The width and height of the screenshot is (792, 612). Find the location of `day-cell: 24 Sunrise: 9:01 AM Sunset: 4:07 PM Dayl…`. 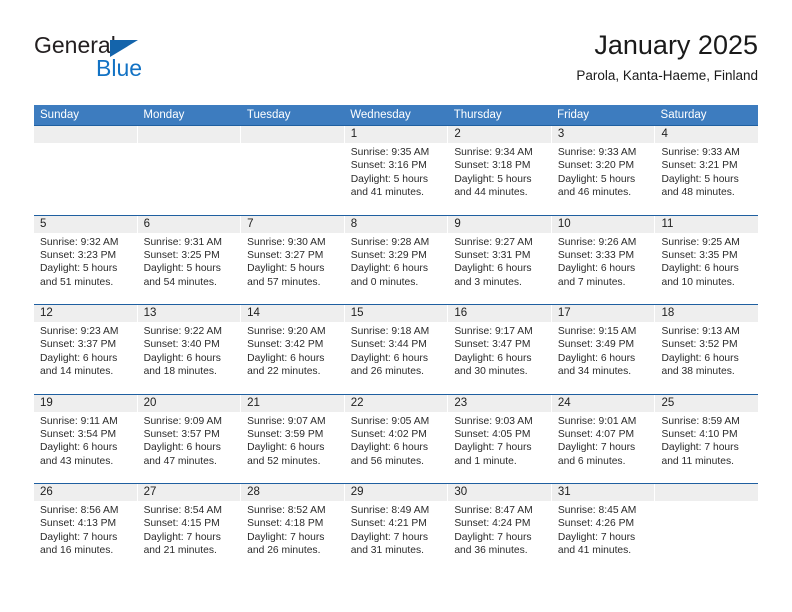

day-cell: 24 Sunrise: 9:01 AM Sunset: 4:07 PM Dayl… is located at coordinates (603, 438).